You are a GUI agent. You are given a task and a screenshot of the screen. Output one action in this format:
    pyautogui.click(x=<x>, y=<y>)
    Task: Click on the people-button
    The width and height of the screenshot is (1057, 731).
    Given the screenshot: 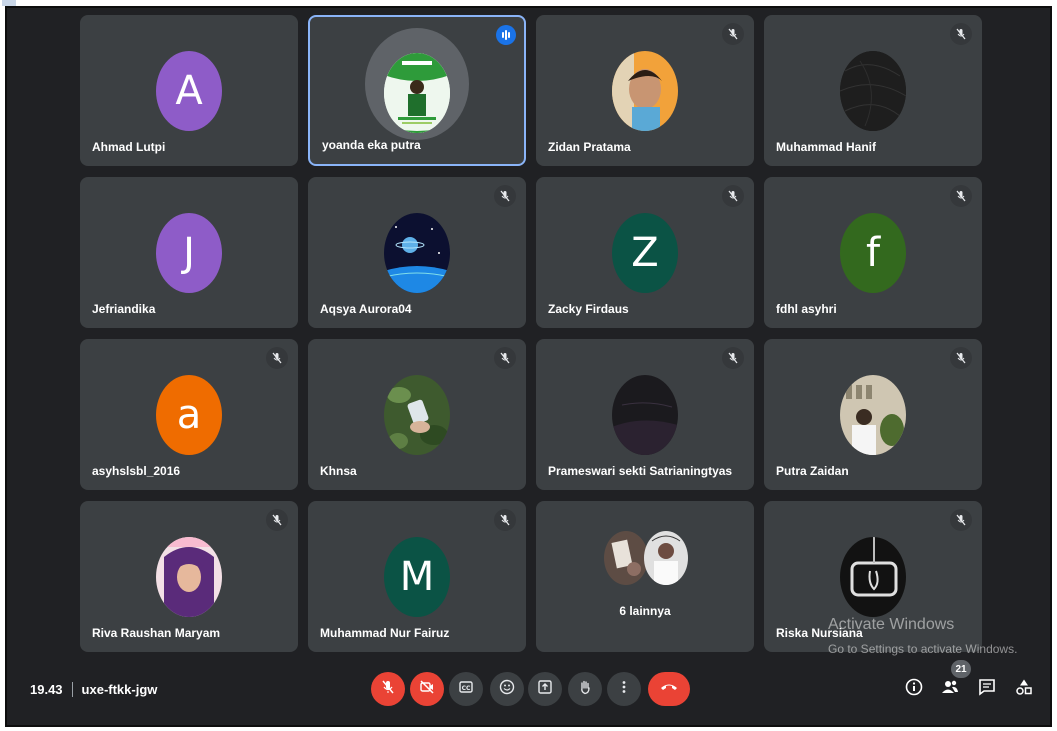 What is the action you would take?
    pyautogui.click(x=950, y=689)
    